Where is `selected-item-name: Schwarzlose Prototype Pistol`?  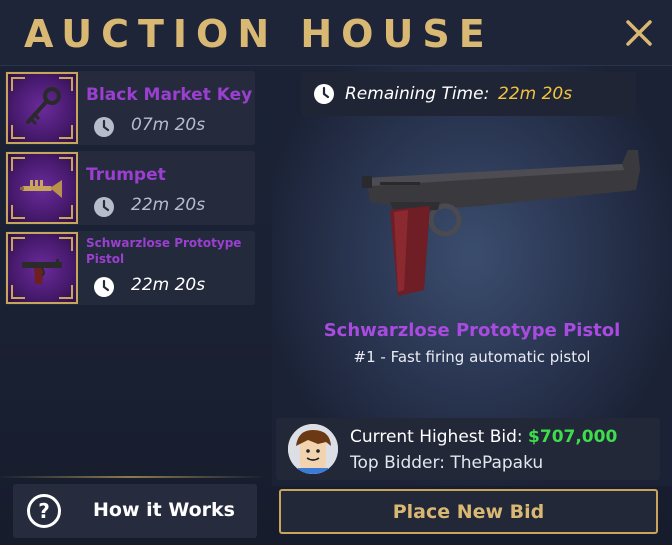
selected-item-name: Schwarzlose Prototype Pistol is located at coordinates (472, 330).